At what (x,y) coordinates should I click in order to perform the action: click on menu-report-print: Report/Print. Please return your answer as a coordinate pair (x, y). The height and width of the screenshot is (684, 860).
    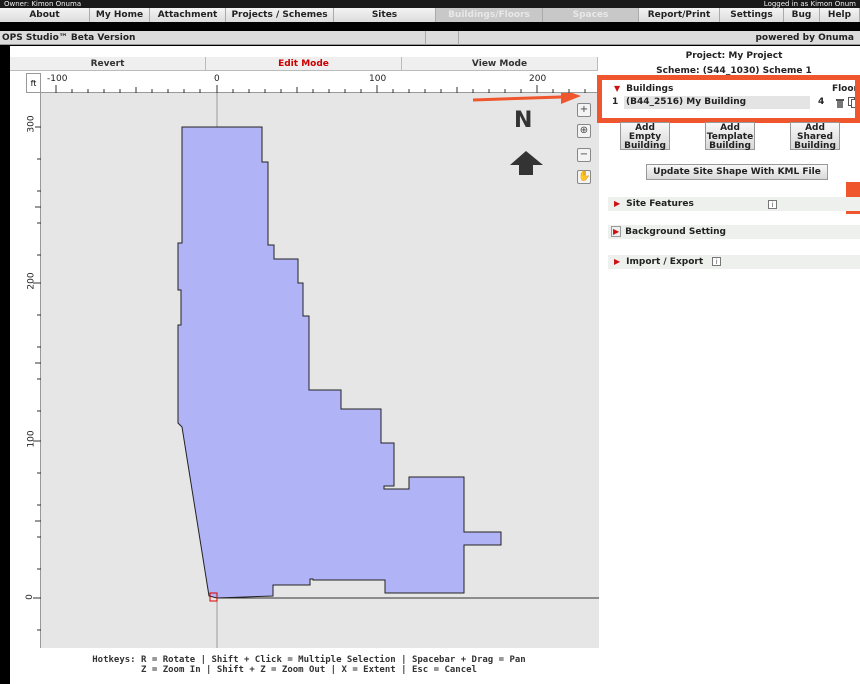
    Looking at the image, I should click on (679, 15).